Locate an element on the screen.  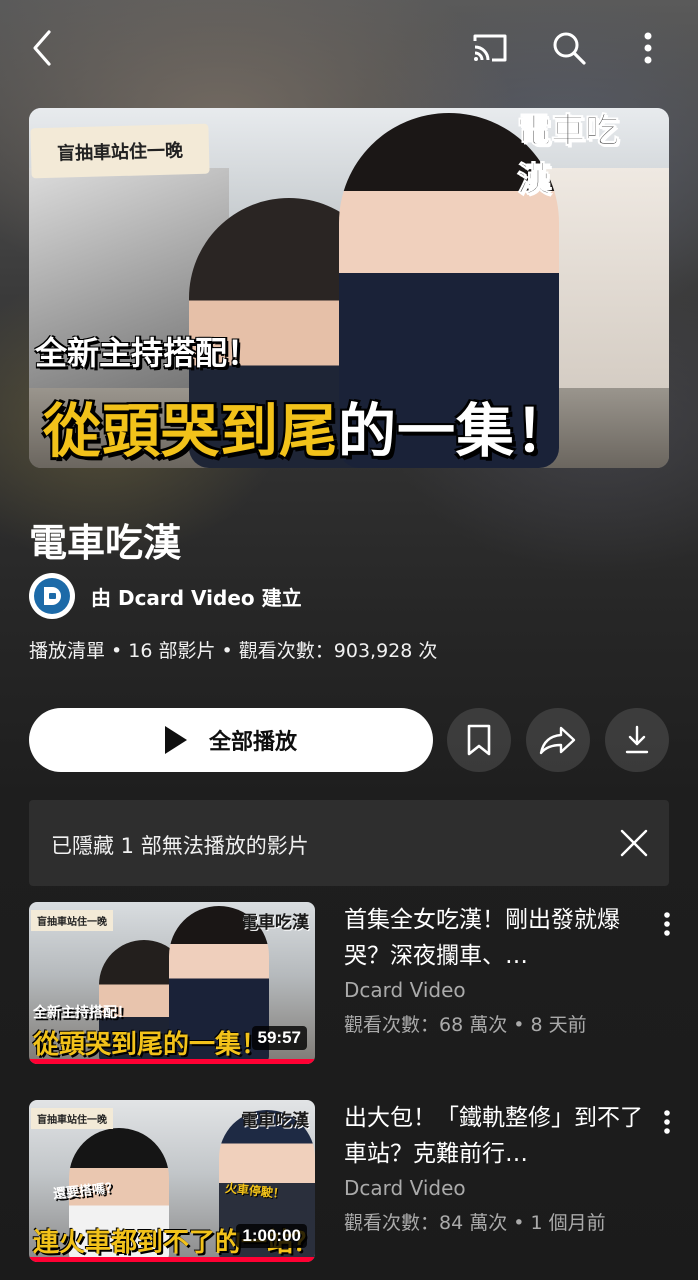
close-icon is located at coordinates (634, 843).